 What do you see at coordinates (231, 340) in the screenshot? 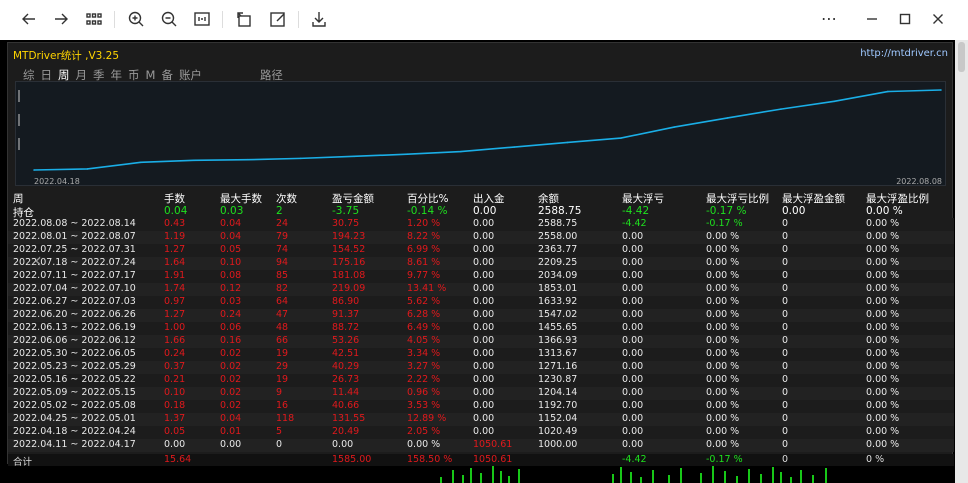
I see `cell-max-lots: 0.16` at bounding box center [231, 340].